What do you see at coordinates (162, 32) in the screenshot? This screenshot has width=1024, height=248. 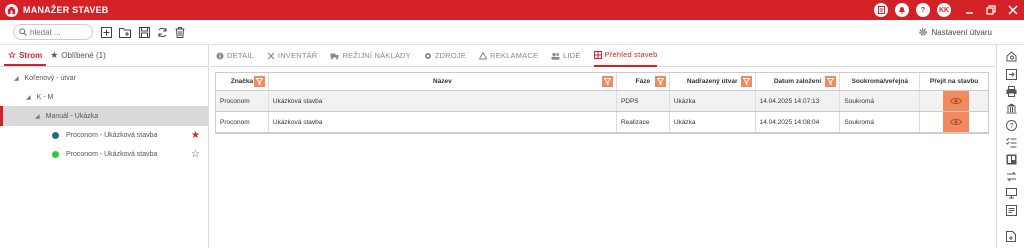 I see `refresh-icon` at bounding box center [162, 32].